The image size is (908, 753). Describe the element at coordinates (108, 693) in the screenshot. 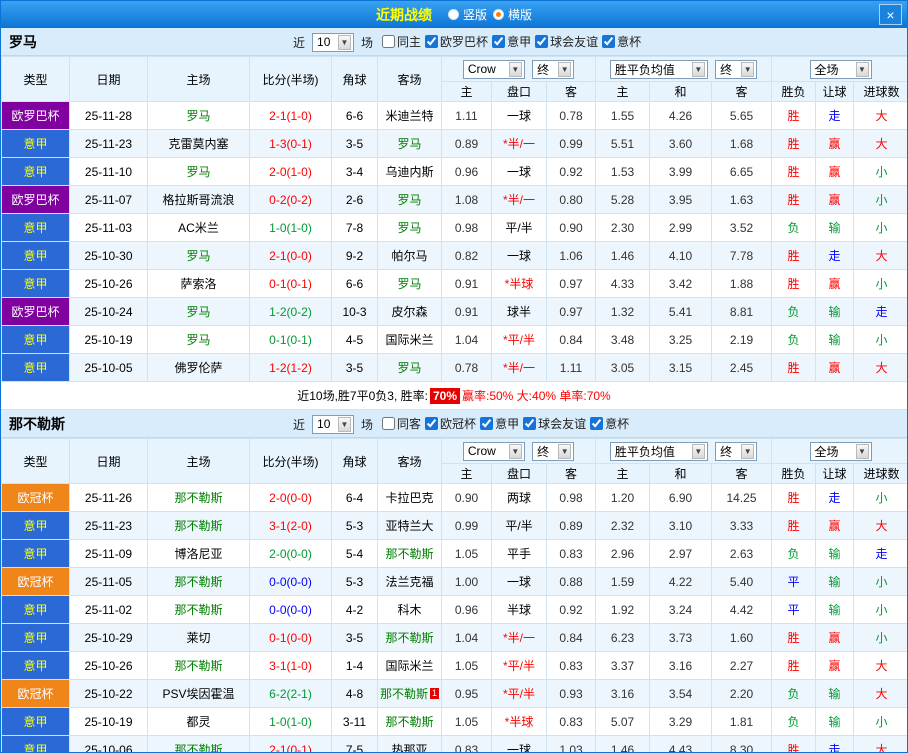

I see `cell-date: 25-10-22` at that location.